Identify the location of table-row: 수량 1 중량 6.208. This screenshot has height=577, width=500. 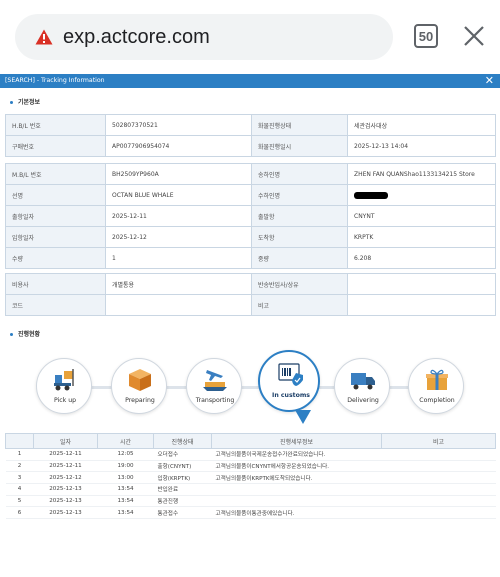
(250, 258).